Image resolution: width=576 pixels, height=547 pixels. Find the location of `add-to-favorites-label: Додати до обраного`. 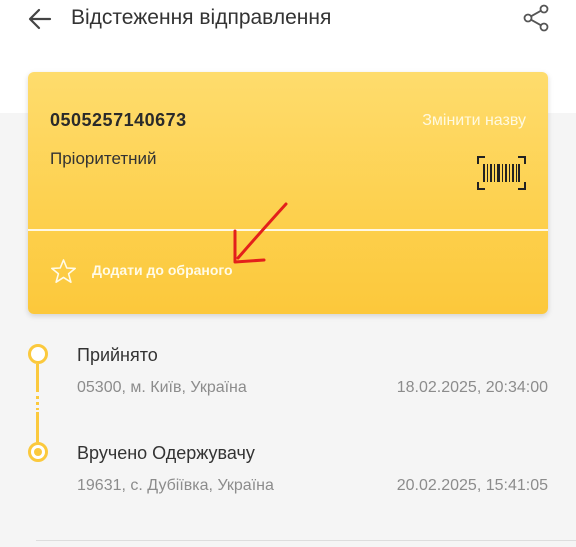

add-to-favorites-label: Додати до обраного is located at coordinates (162, 270).